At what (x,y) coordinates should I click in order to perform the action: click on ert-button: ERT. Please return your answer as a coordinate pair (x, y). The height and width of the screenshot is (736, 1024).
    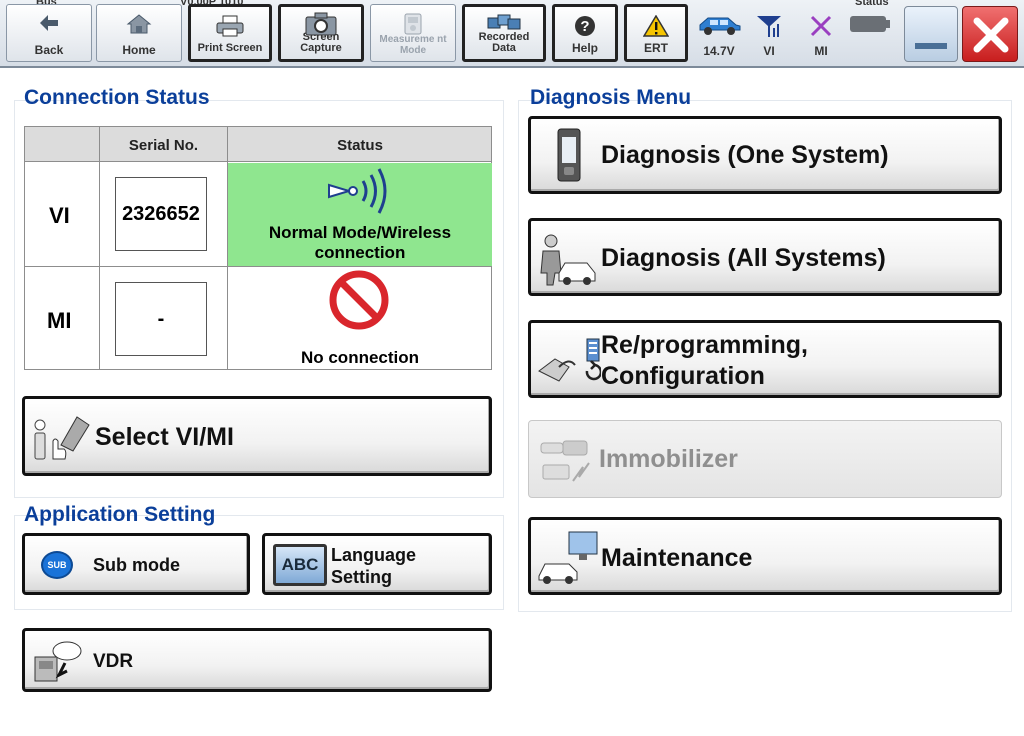
    Looking at the image, I should click on (656, 33).